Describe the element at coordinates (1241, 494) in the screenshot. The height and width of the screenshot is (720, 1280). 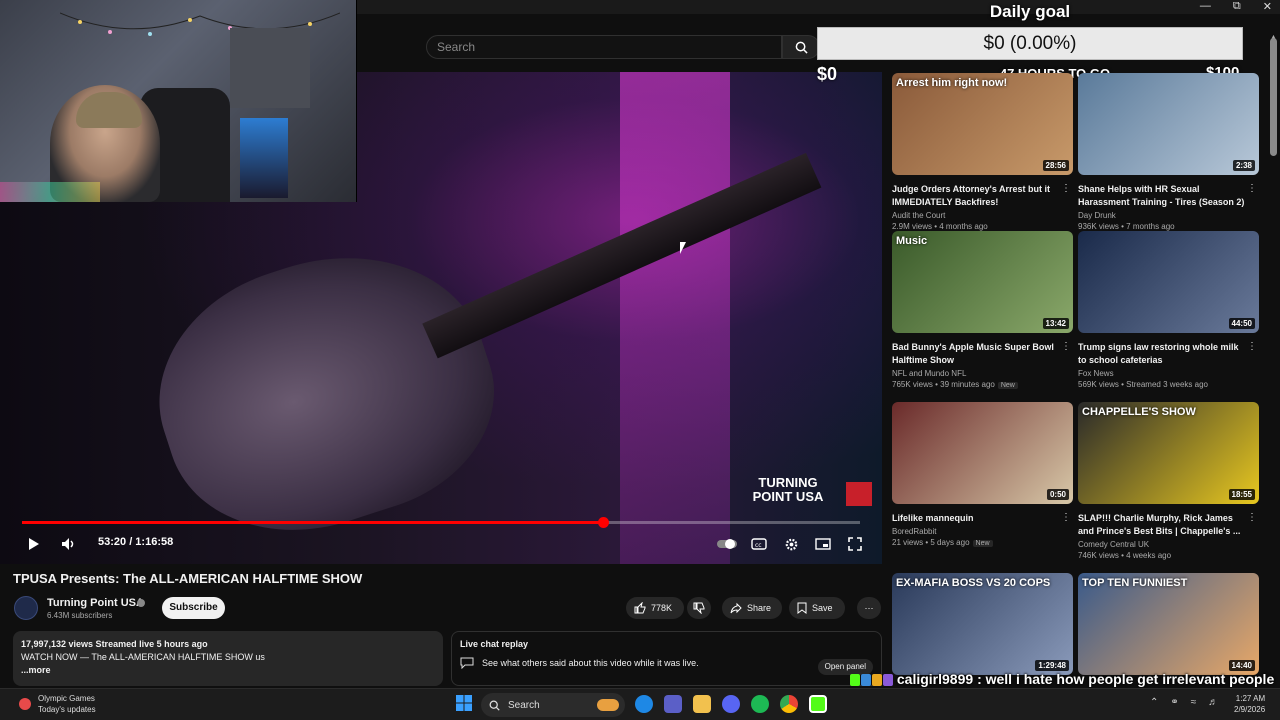
I see `video-duration: 18:55` at that location.